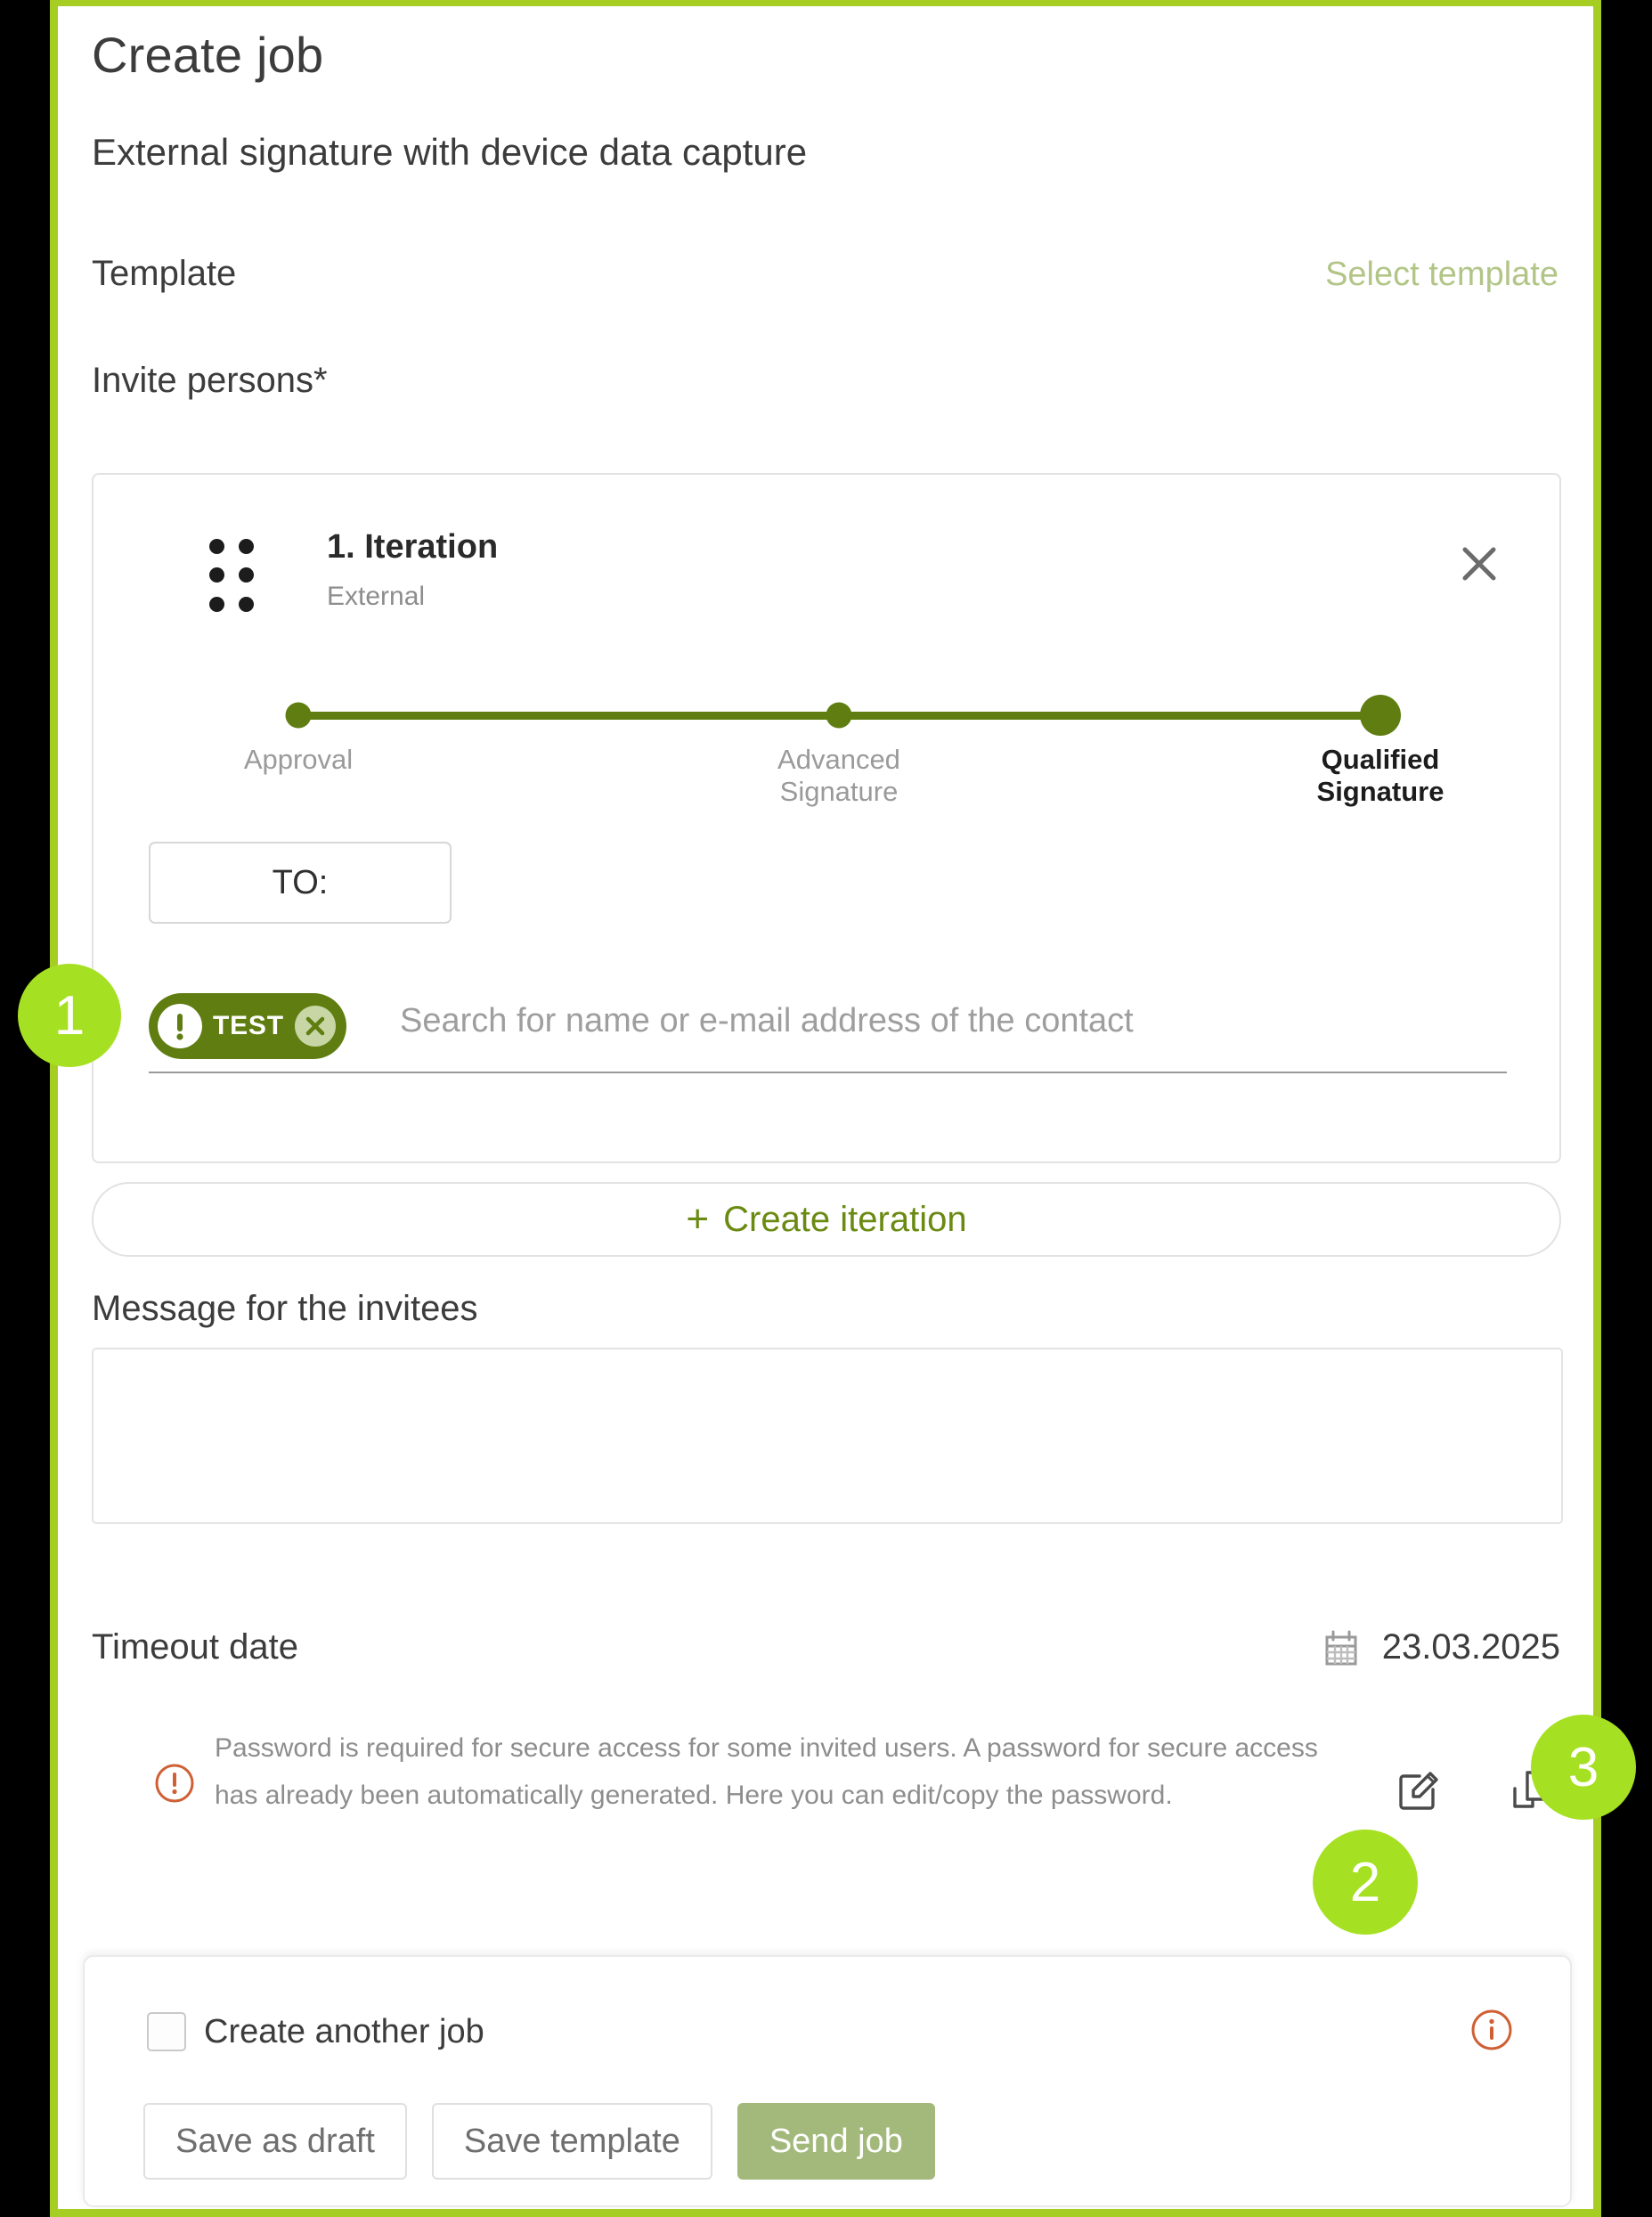 This screenshot has width=1652, height=2217. I want to click on annotation-badge-3: 3, so click(1583, 1767).